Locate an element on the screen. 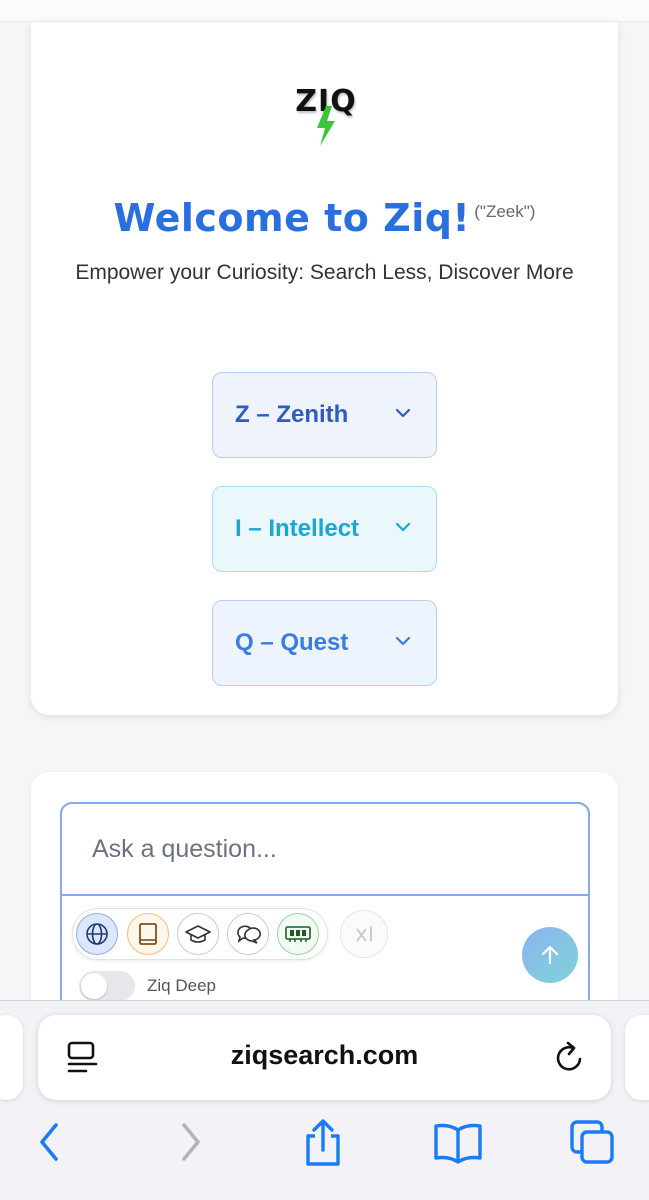 The height and width of the screenshot is (1200, 649). reload-icon is located at coordinates (570, 1058).